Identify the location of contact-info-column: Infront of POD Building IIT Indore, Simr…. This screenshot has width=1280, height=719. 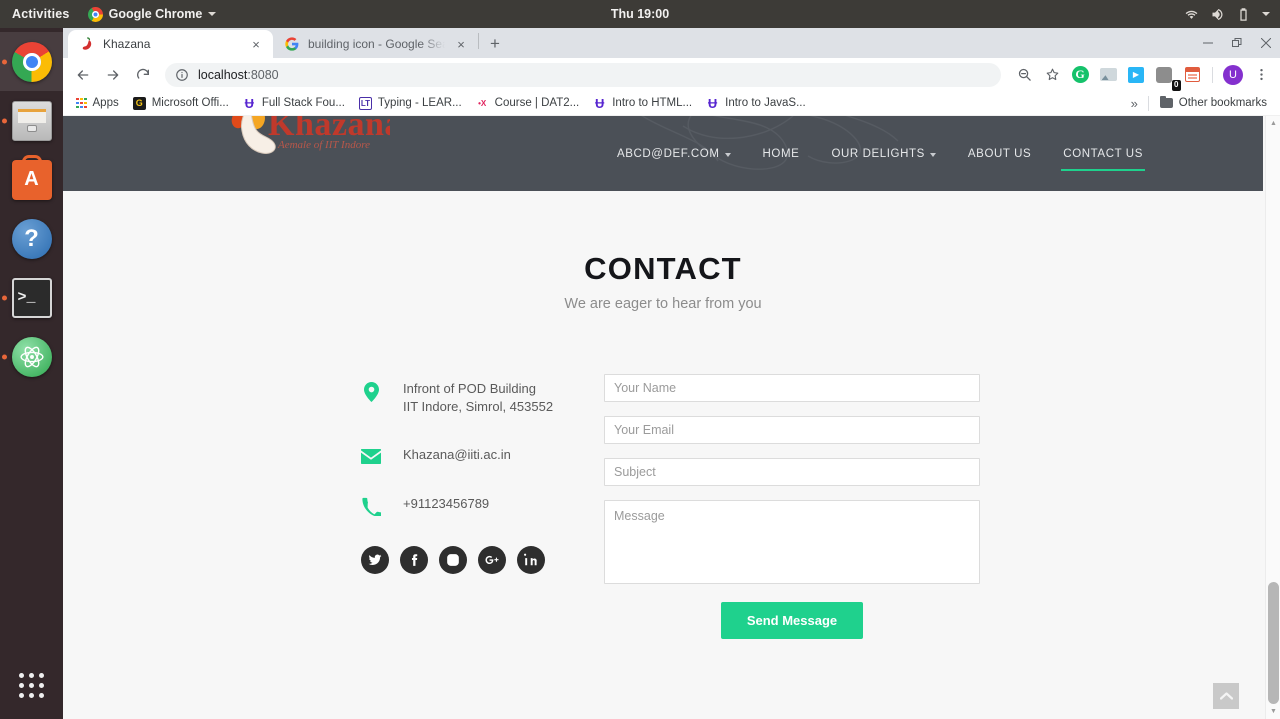
(482, 506).